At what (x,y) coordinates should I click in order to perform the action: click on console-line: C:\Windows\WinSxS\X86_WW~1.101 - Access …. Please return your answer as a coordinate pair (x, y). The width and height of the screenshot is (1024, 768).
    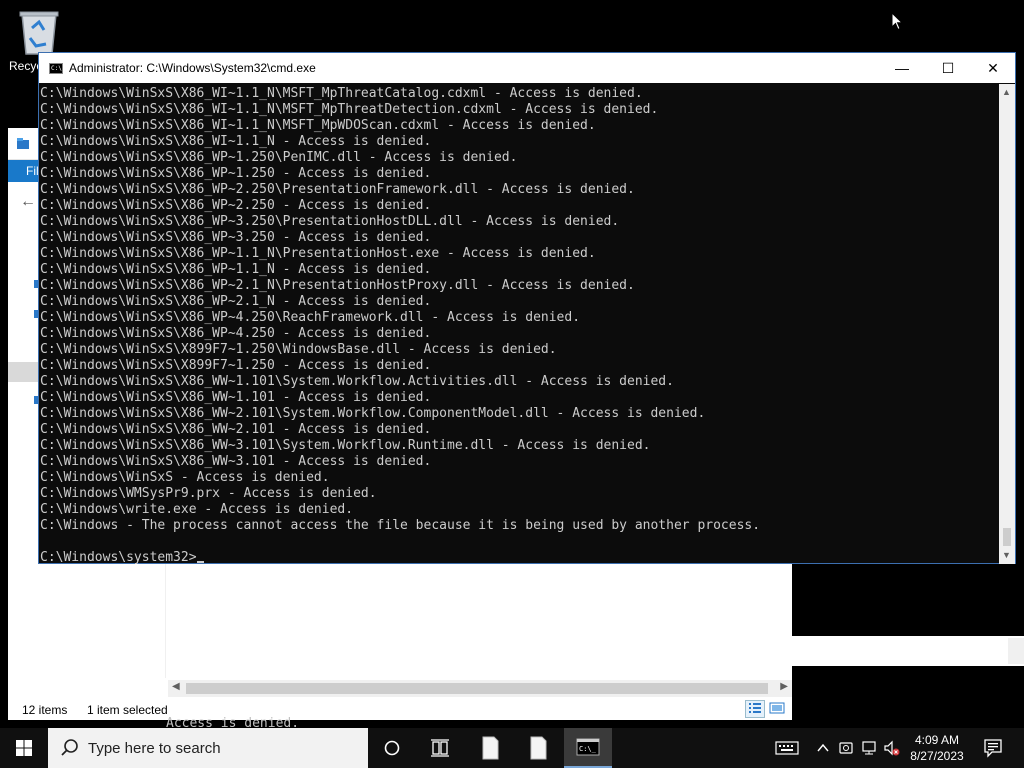
    Looking at the image, I should click on (236, 397).